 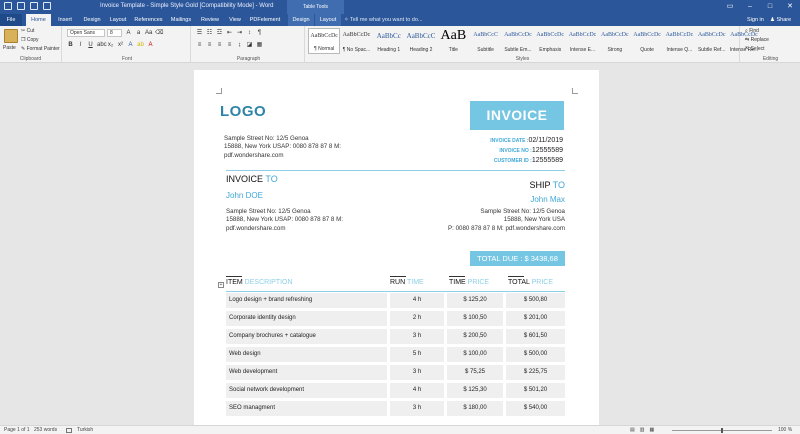 What do you see at coordinates (40, 49) in the screenshot?
I see `format-painter-button: ✎ Format Painter` at bounding box center [40, 49].